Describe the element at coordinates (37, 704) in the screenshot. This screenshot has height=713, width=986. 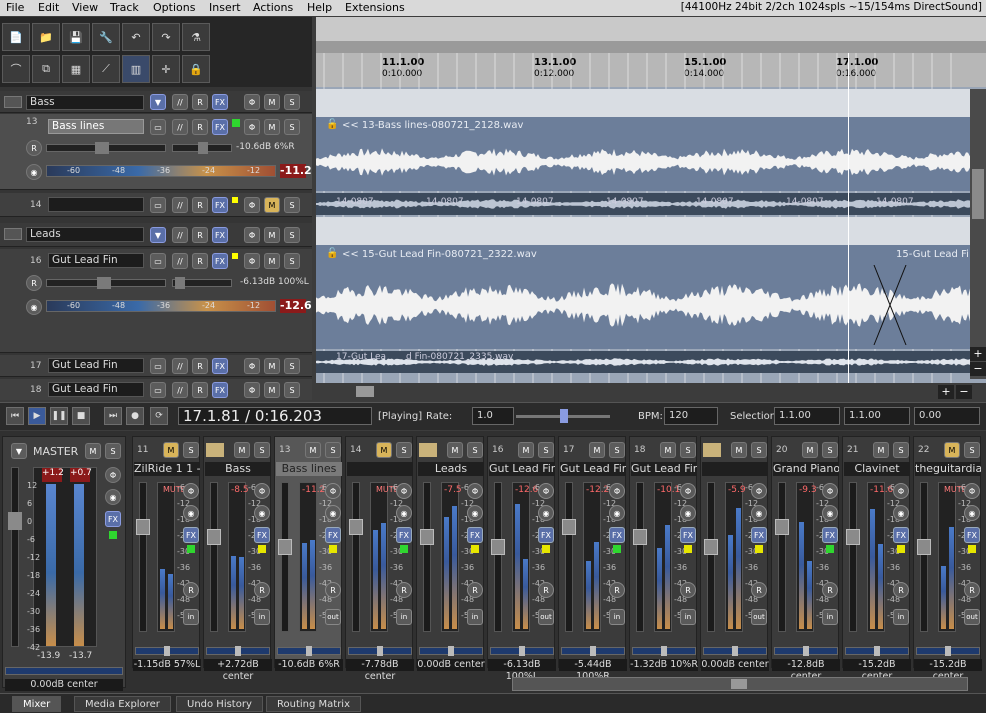
I see `tab-mixer: Mixer` at that location.